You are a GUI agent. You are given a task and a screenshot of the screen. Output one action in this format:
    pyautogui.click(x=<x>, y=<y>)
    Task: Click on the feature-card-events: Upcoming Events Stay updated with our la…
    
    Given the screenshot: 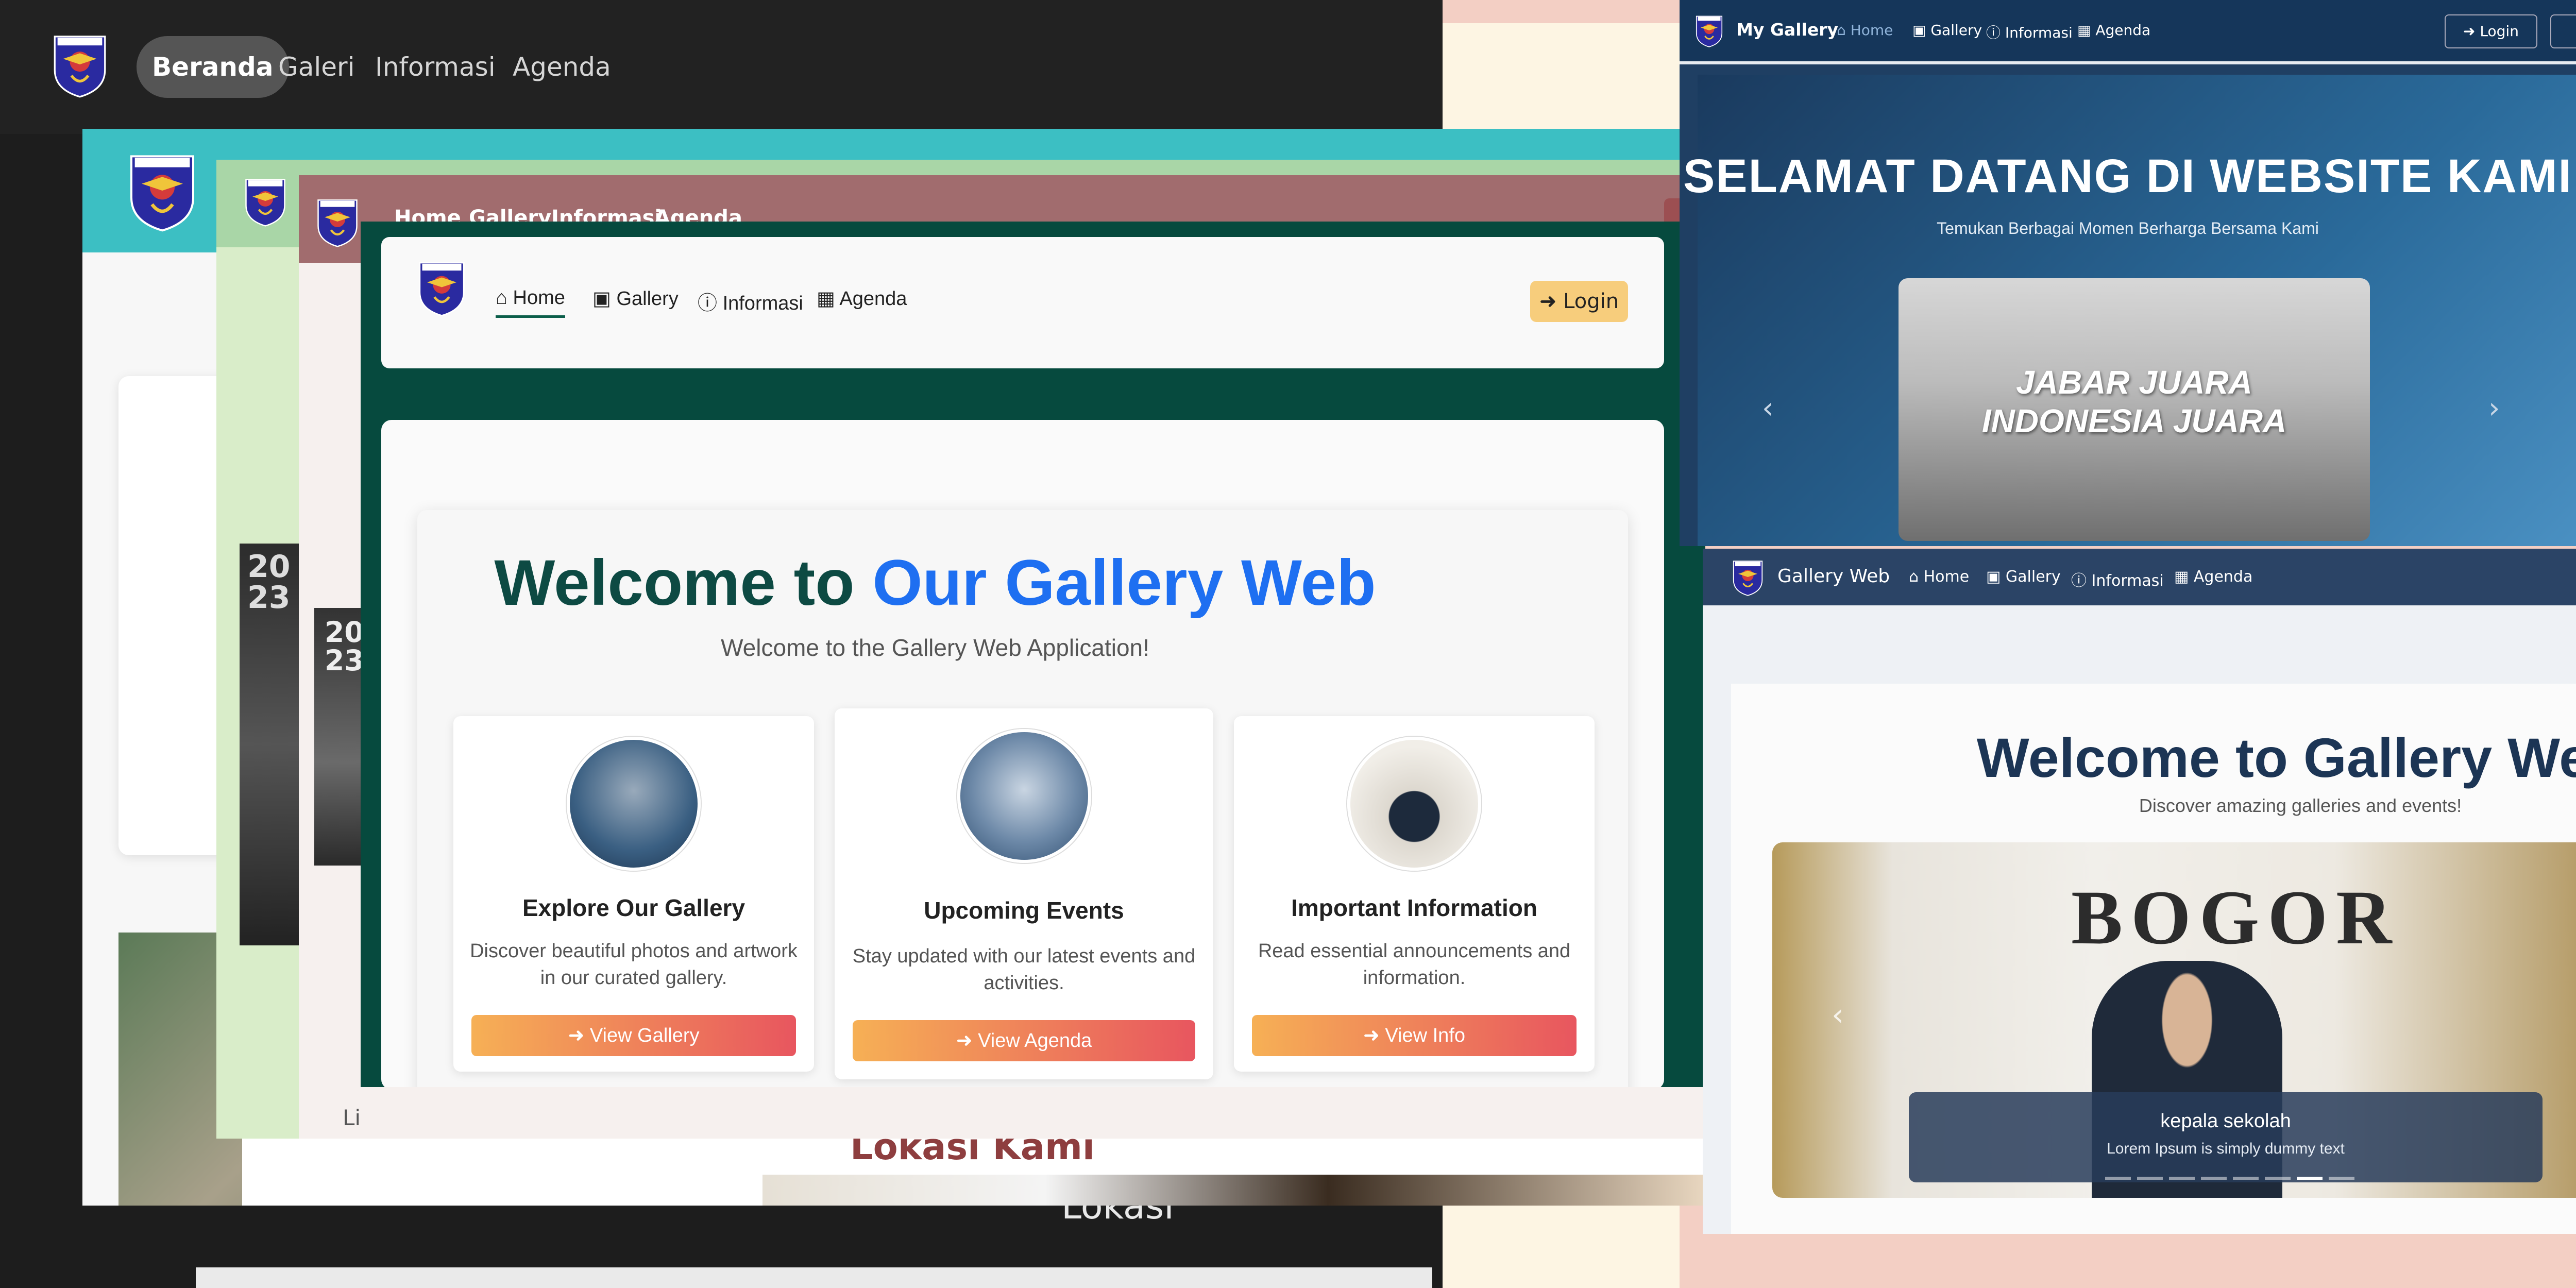 What is the action you would take?
    pyautogui.click(x=1024, y=894)
    